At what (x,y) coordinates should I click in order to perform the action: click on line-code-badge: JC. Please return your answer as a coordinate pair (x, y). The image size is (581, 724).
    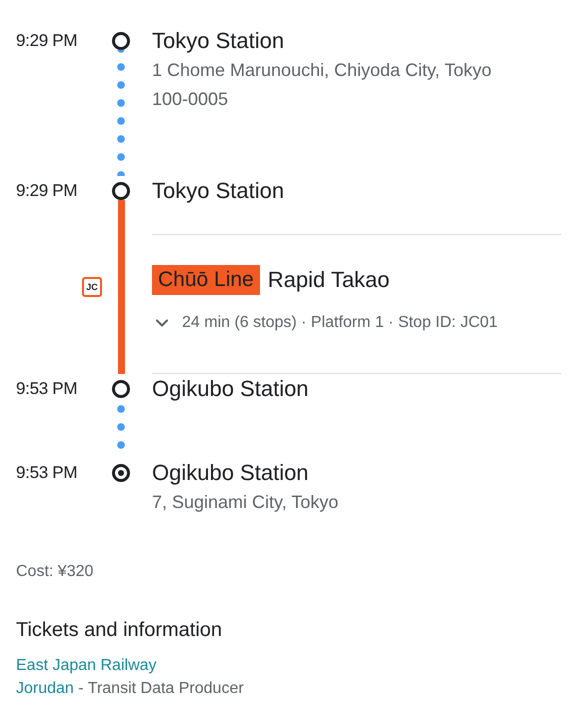
    Looking at the image, I should click on (92, 287).